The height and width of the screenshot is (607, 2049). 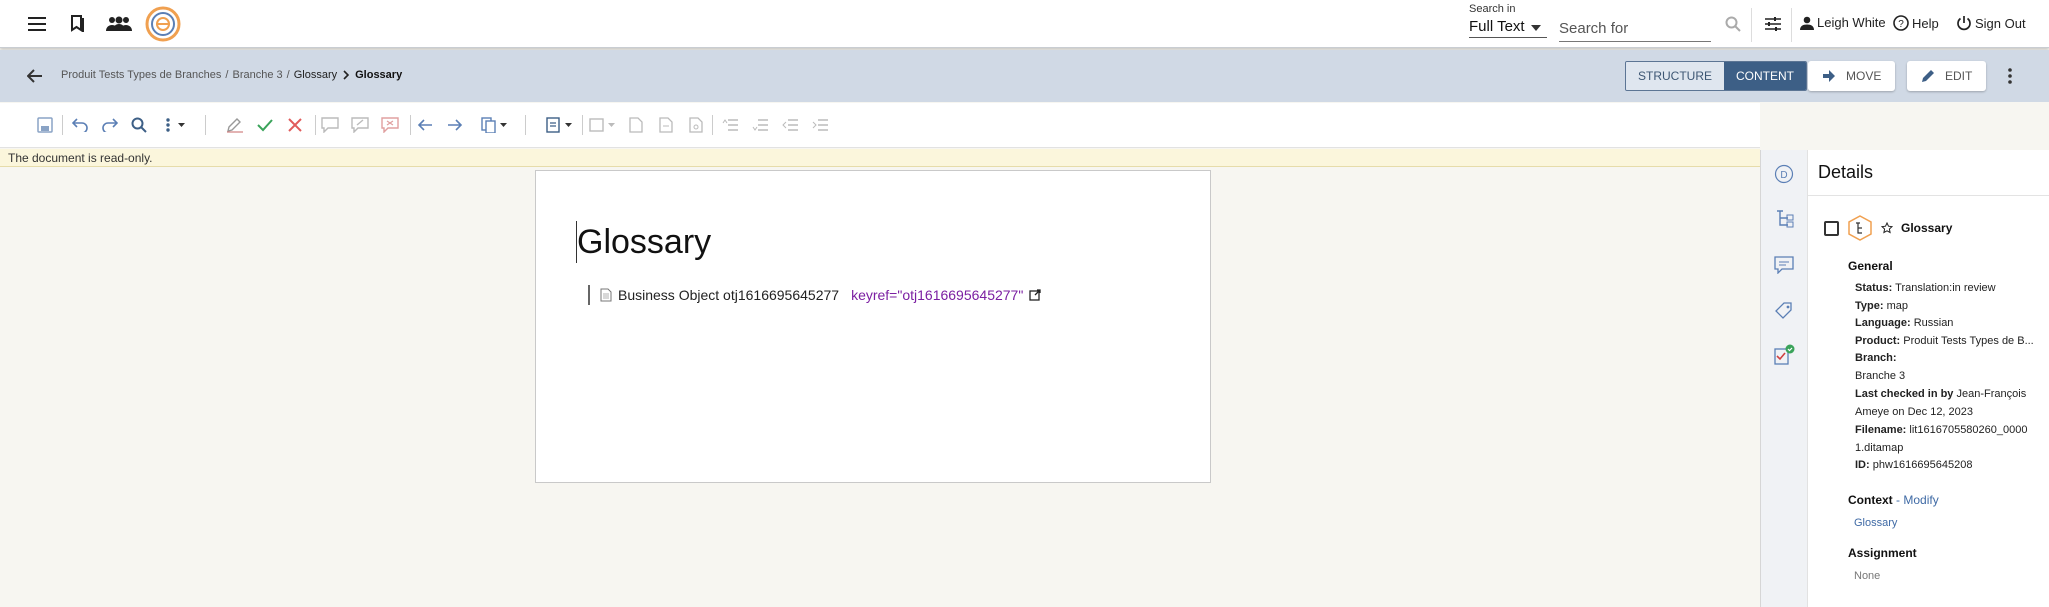 I want to click on status-value: Translation:in review, so click(x=1945, y=288).